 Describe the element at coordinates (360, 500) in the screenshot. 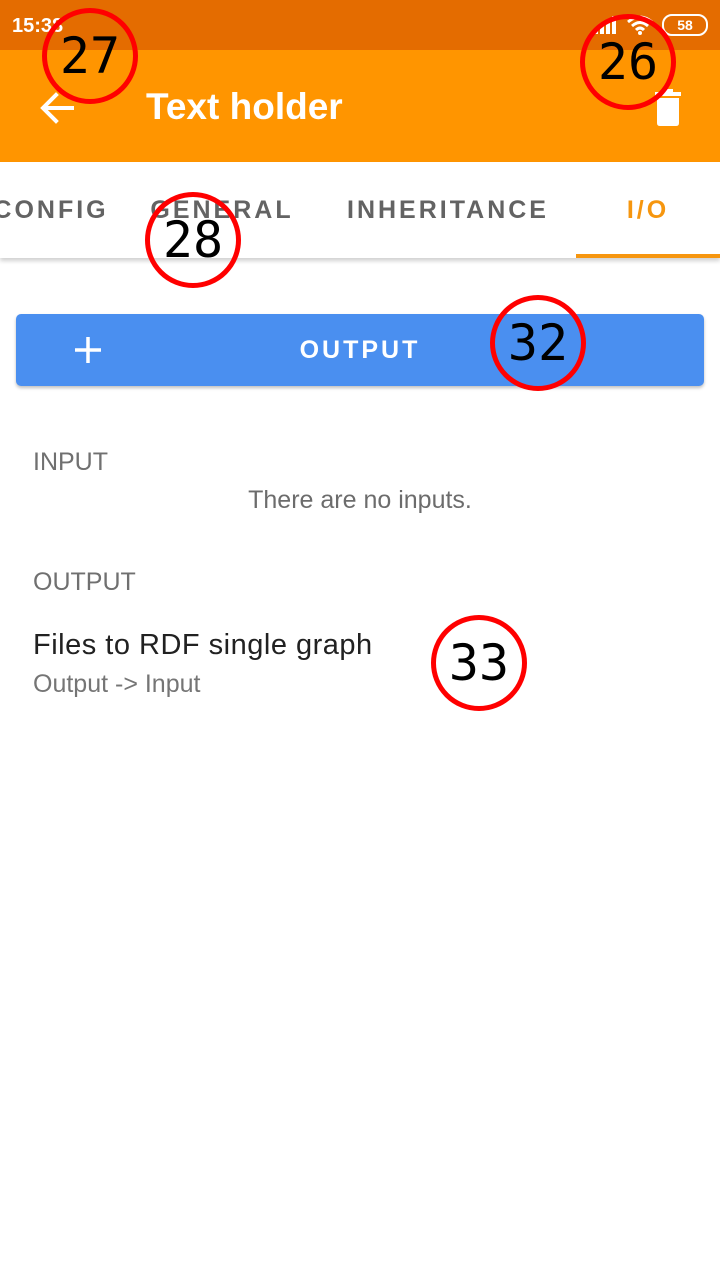

I see `no-inputs-message: There are no inputs.` at that location.